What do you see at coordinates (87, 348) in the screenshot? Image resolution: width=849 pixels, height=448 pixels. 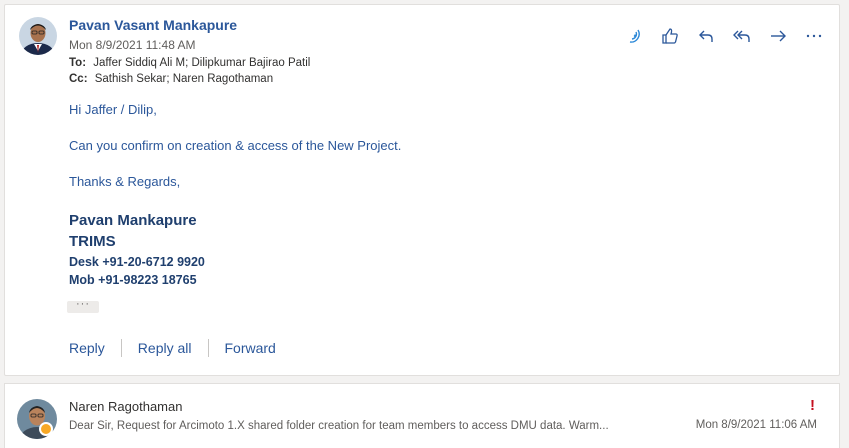 I see `reply-button: Reply` at bounding box center [87, 348].